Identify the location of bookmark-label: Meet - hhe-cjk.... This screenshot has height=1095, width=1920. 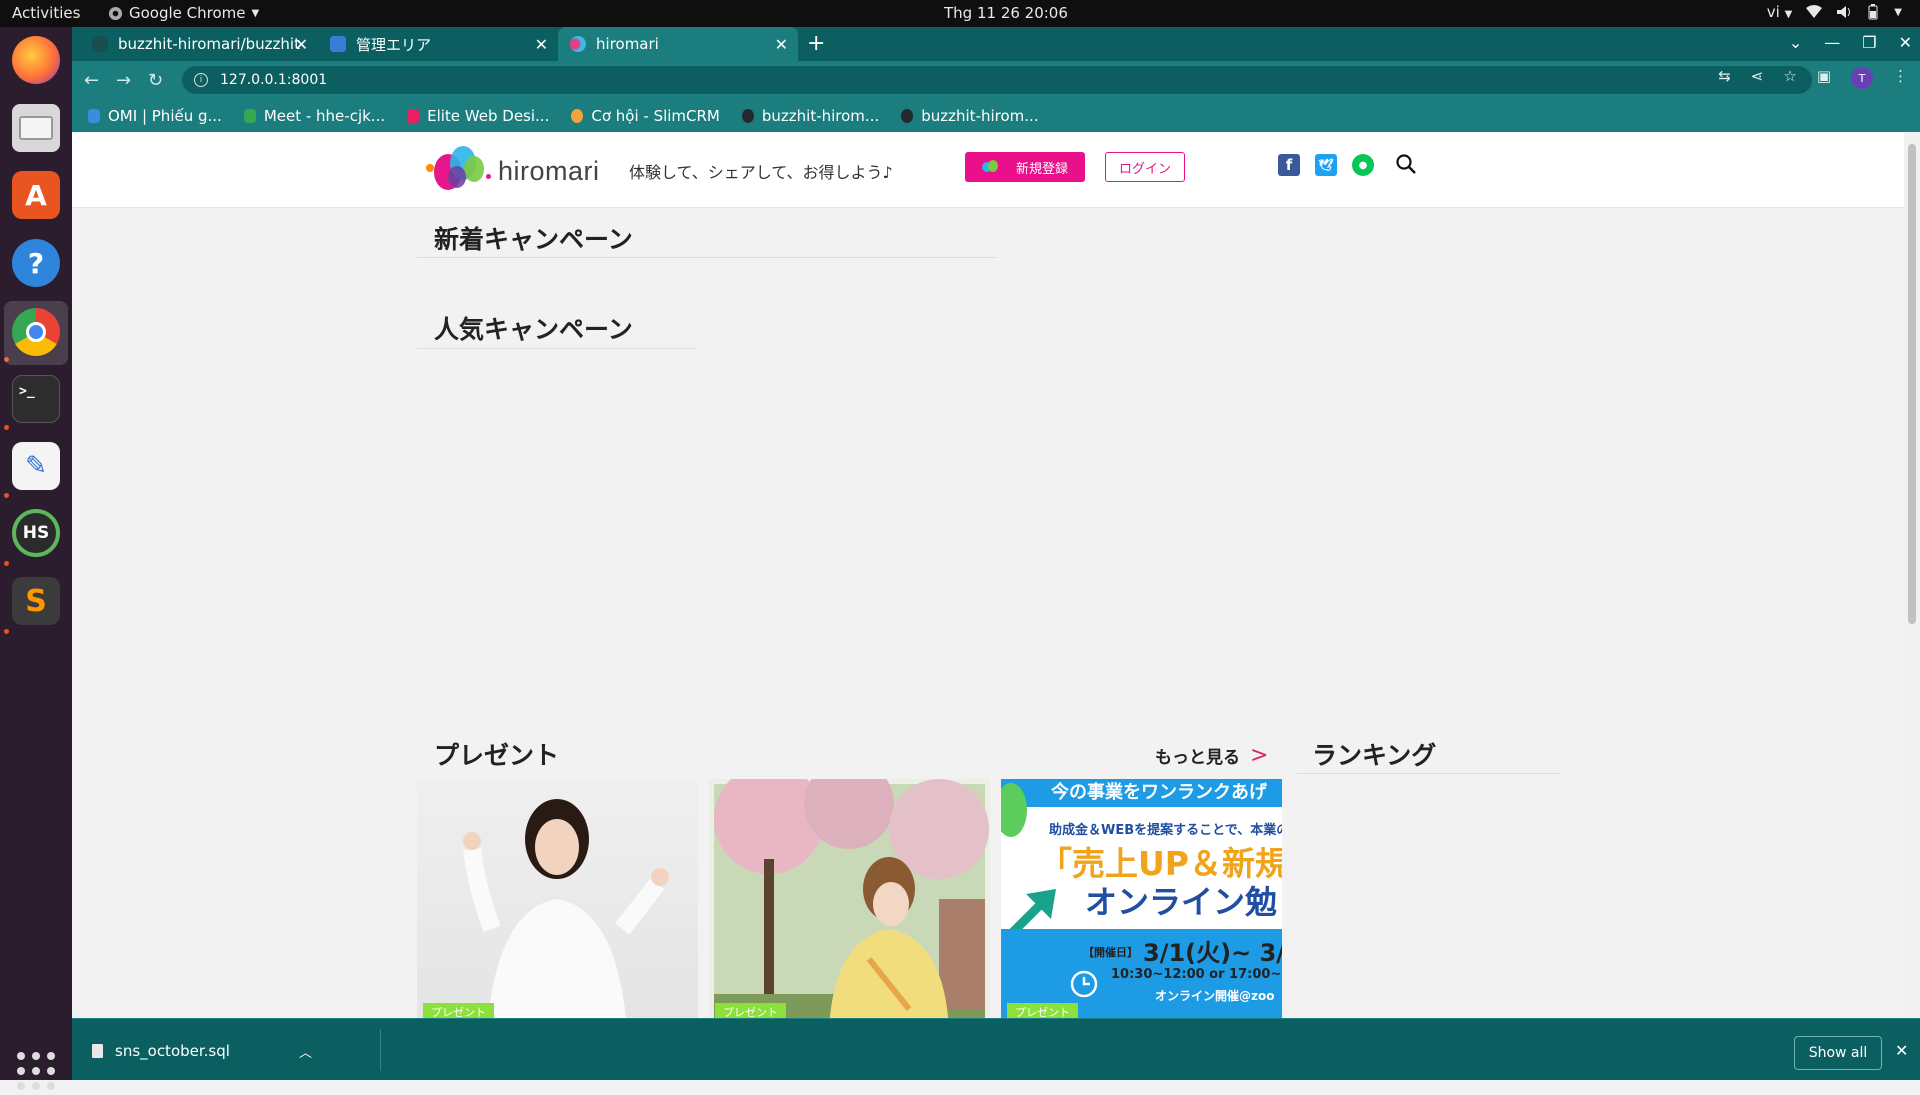
(324, 115).